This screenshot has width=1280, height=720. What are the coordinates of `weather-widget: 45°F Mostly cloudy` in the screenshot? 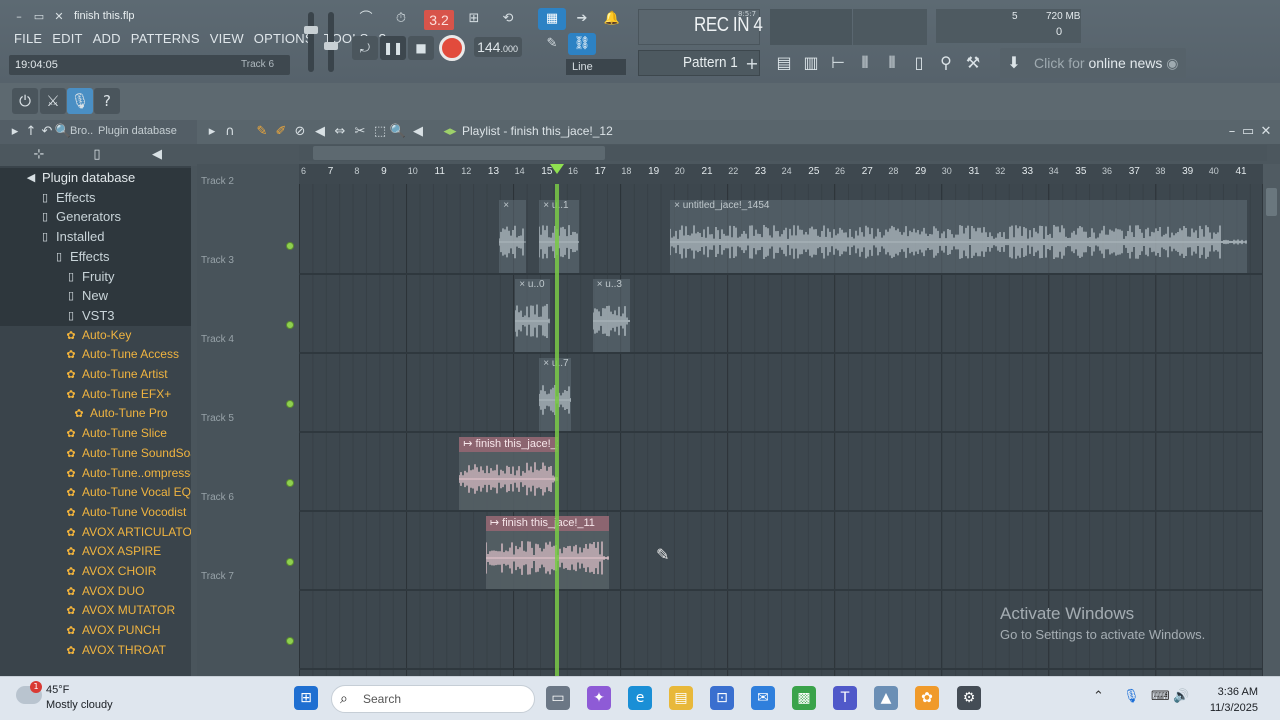 It's located at (79, 698).